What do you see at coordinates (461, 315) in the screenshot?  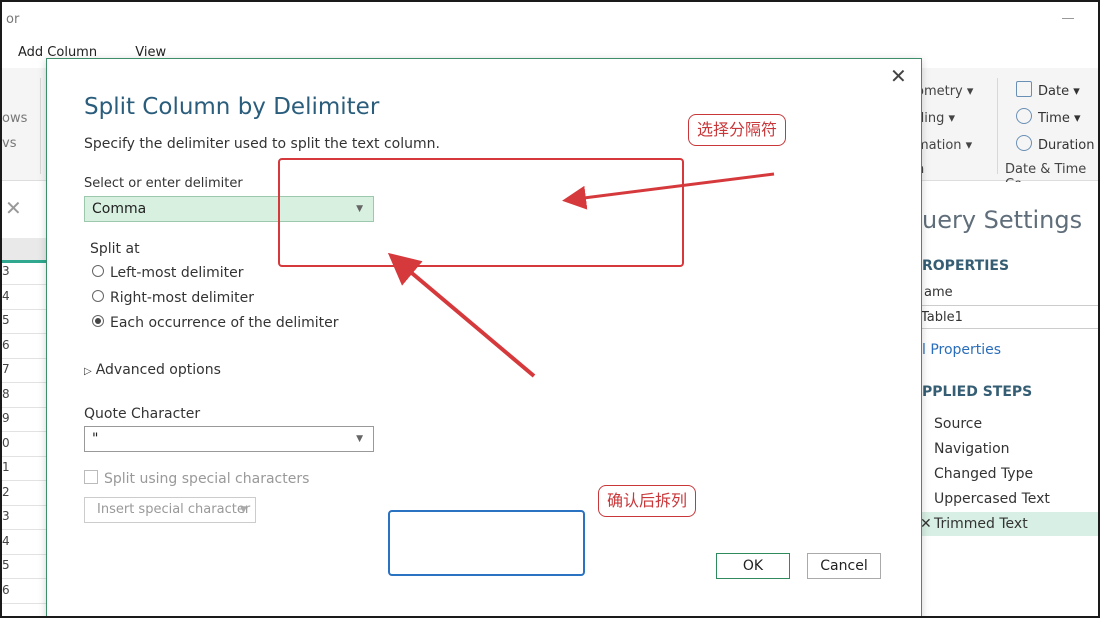 I see `annotation-arrow-to-delimiter` at bounding box center [461, 315].